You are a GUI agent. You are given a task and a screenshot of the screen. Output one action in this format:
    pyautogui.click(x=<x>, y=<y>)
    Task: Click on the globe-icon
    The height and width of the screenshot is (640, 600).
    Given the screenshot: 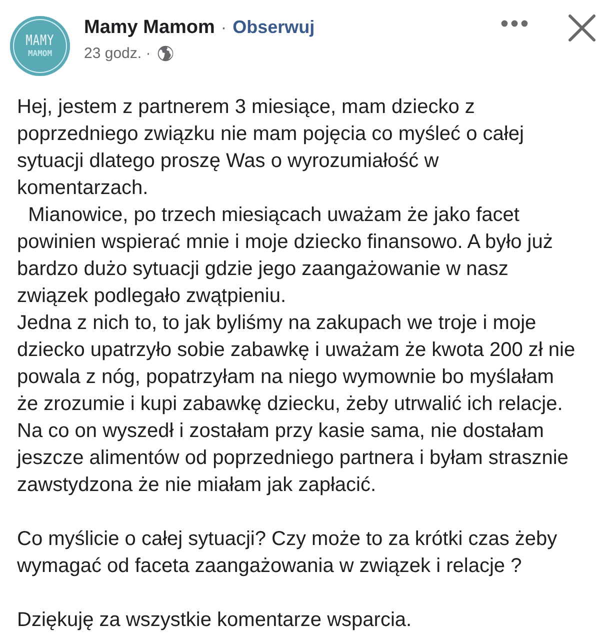 What is the action you would take?
    pyautogui.click(x=165, y=53)
    